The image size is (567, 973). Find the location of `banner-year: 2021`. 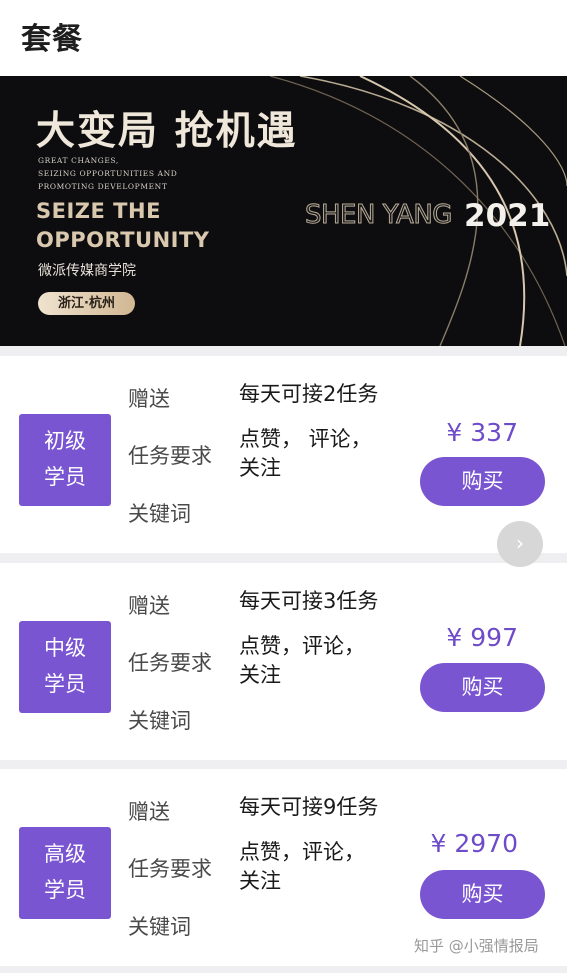

banner-year: 2021 is located at coordinates (507, 216).